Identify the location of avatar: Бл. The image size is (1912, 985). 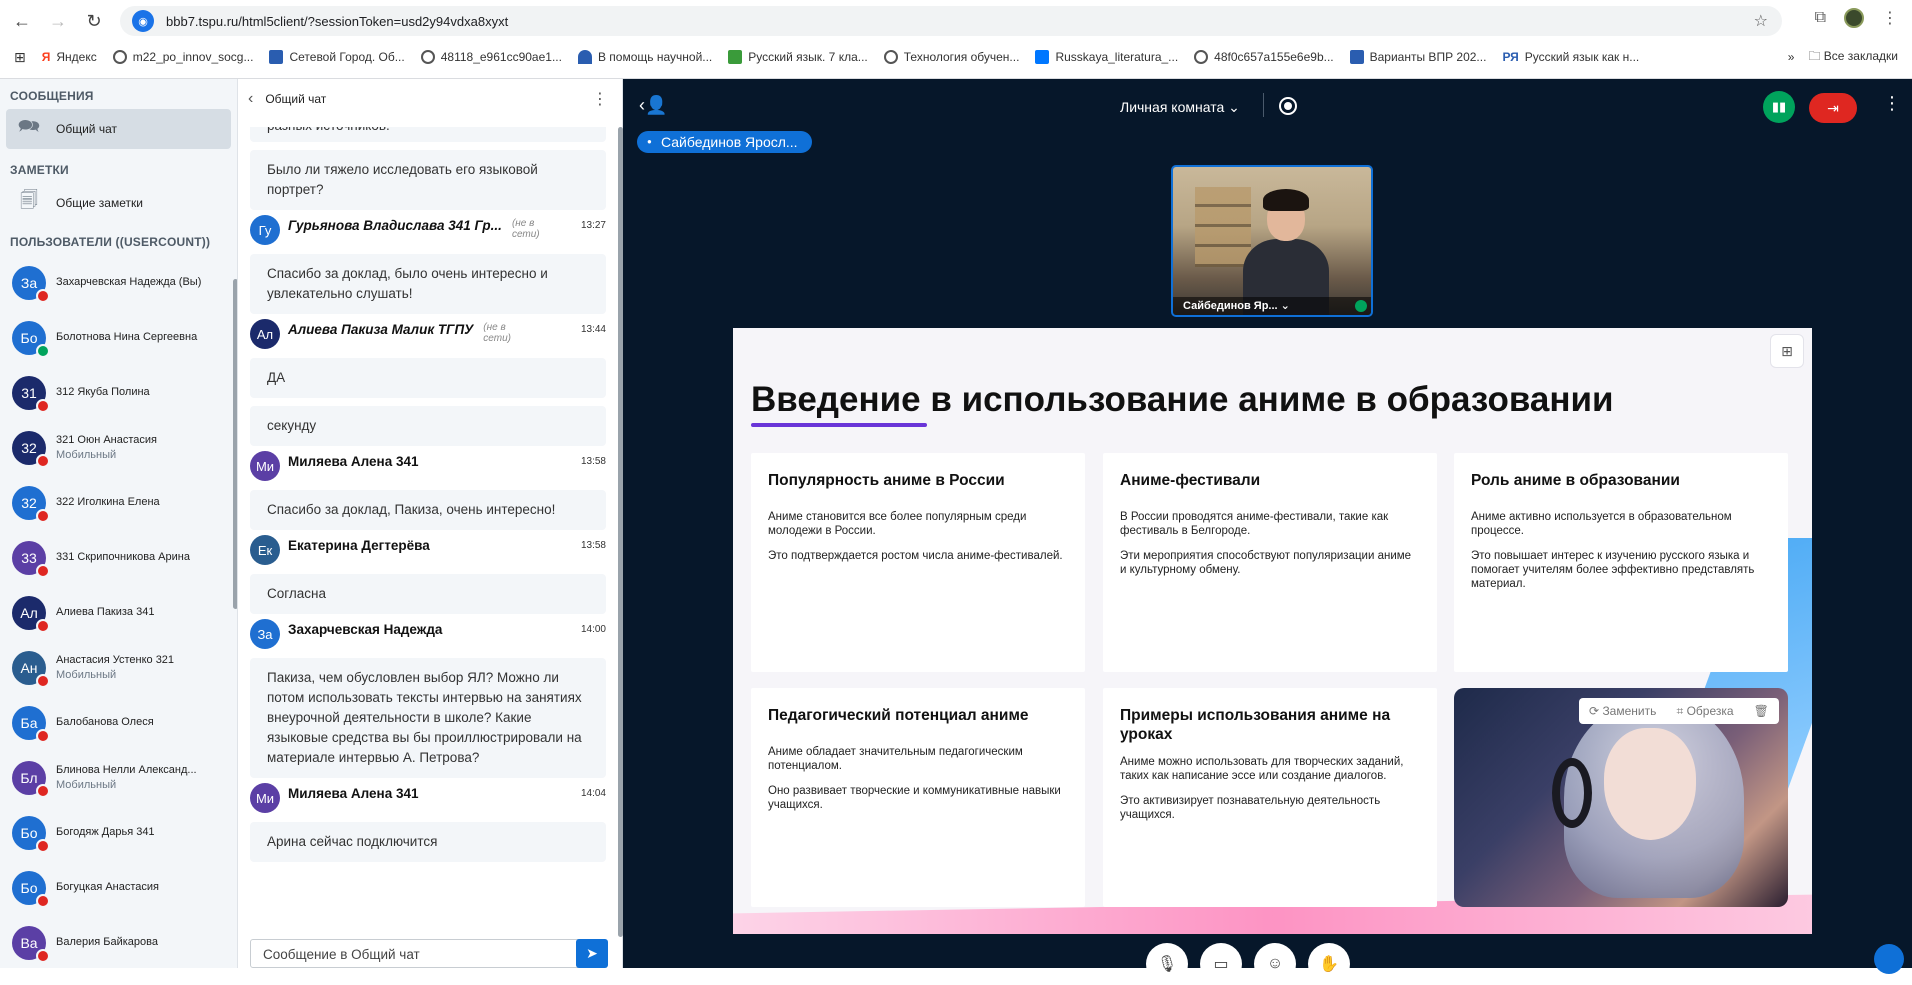
(31, 779).